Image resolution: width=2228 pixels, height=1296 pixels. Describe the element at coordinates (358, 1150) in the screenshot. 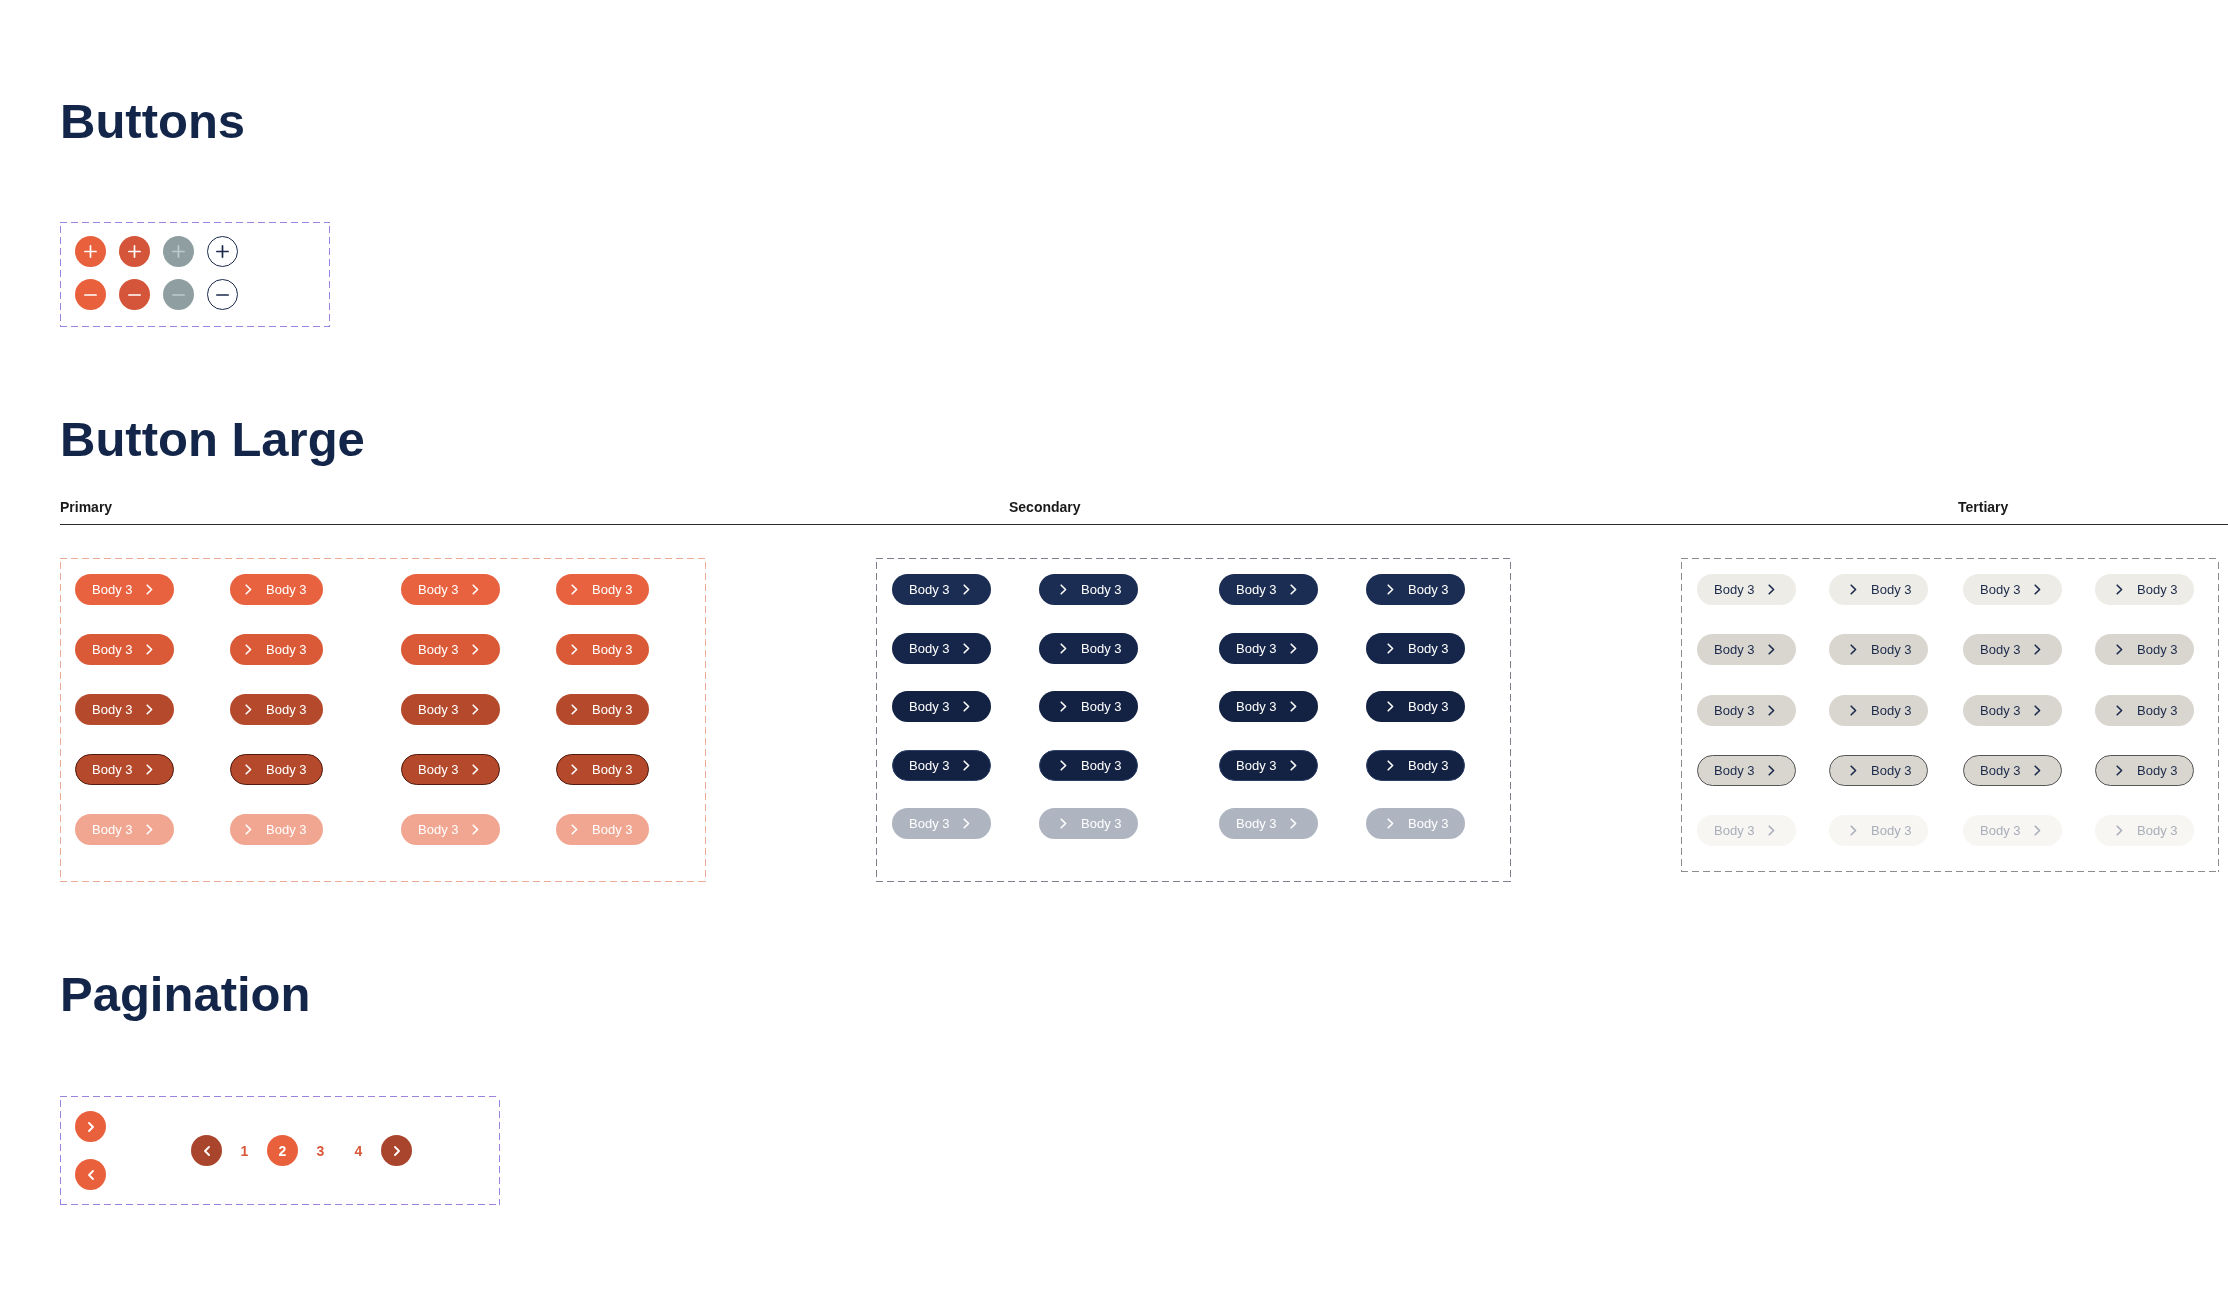

I see `page-button: 4` at that location.